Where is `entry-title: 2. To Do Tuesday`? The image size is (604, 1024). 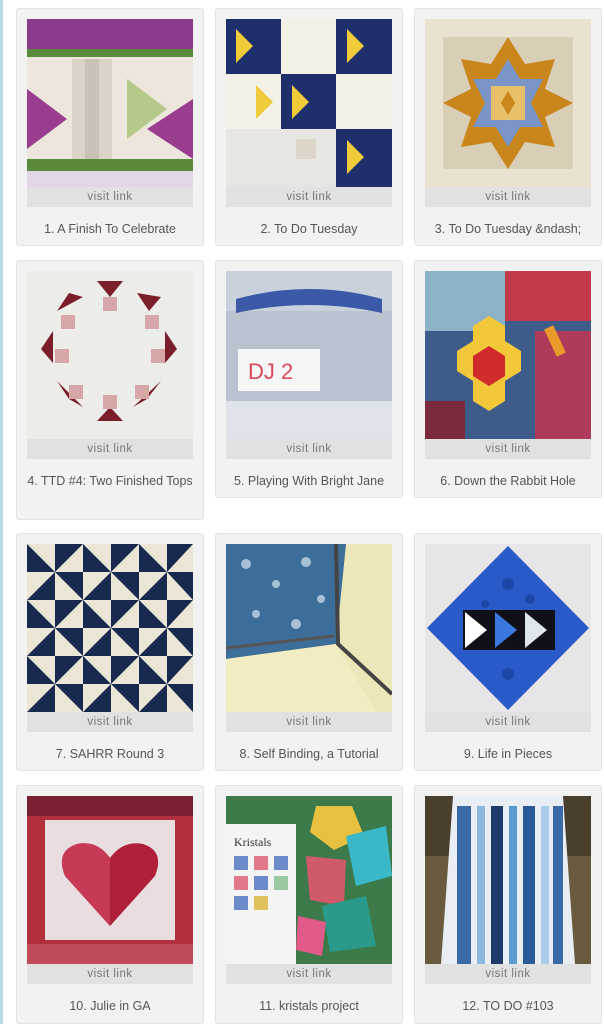
entry-title: 2. To Do Tuesday is located at coordinates (309, 229).